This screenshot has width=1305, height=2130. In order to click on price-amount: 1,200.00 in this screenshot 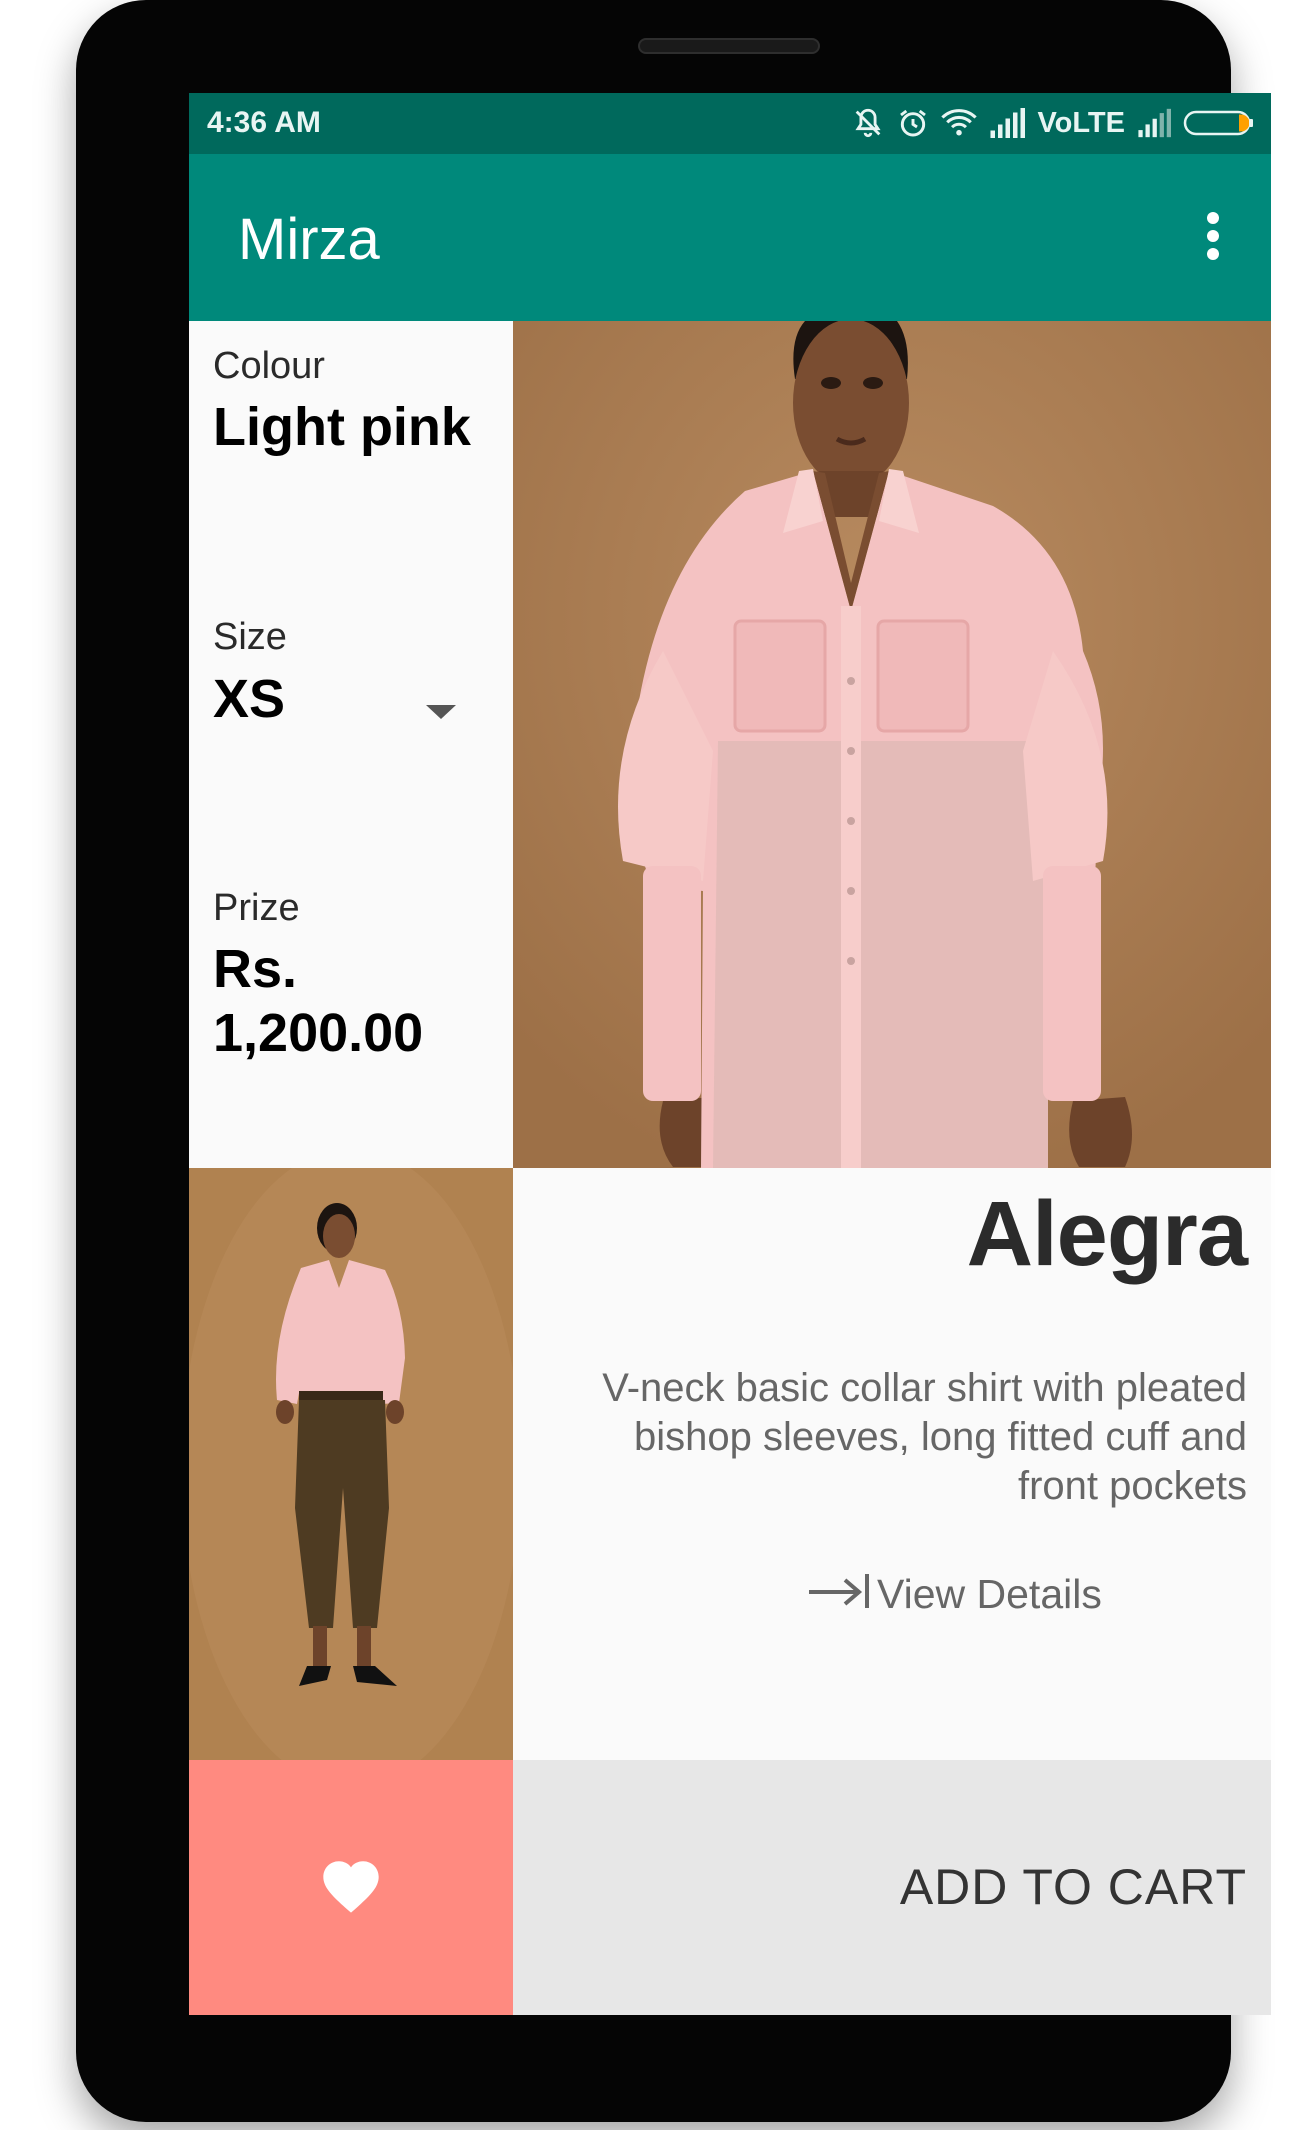, I will do `click(318, 1033)`.